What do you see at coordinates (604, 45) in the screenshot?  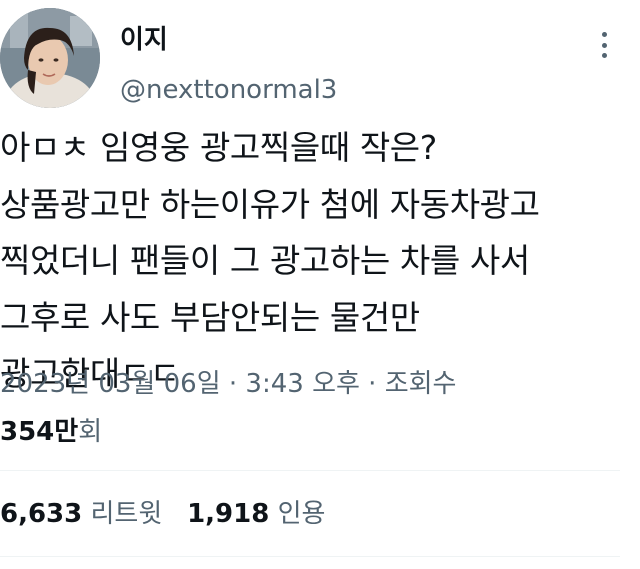 I see `more-vertical-icon` at bounding box center [604, 45].